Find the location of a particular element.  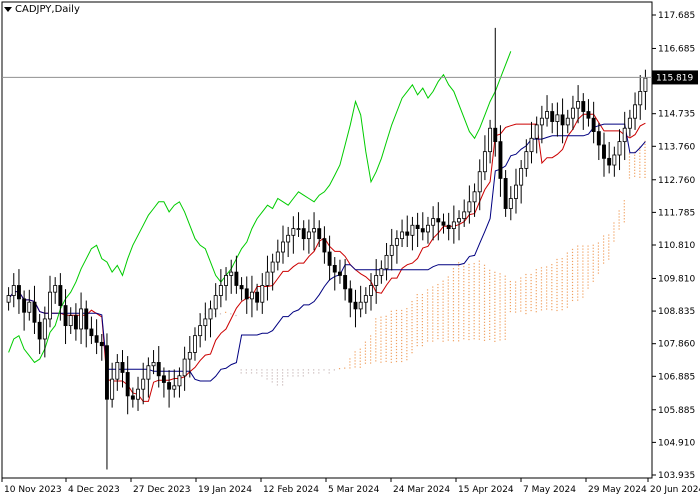

dropdown-triangle-icon is located at coordinates (8, 9).